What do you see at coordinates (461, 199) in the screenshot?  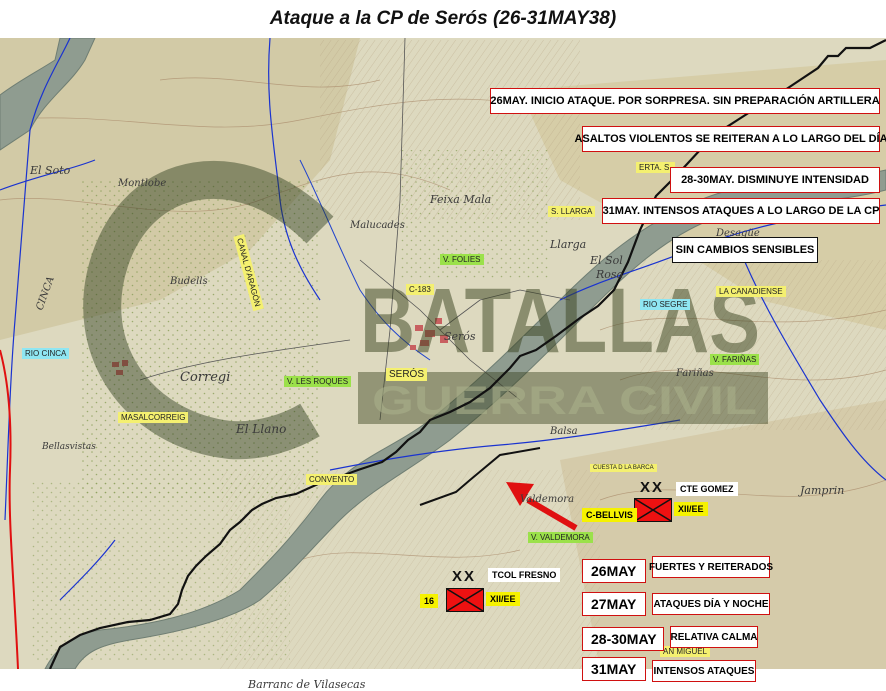 I see `maptext-feixa: Feixa Mala` at bounding box center [461, 199].